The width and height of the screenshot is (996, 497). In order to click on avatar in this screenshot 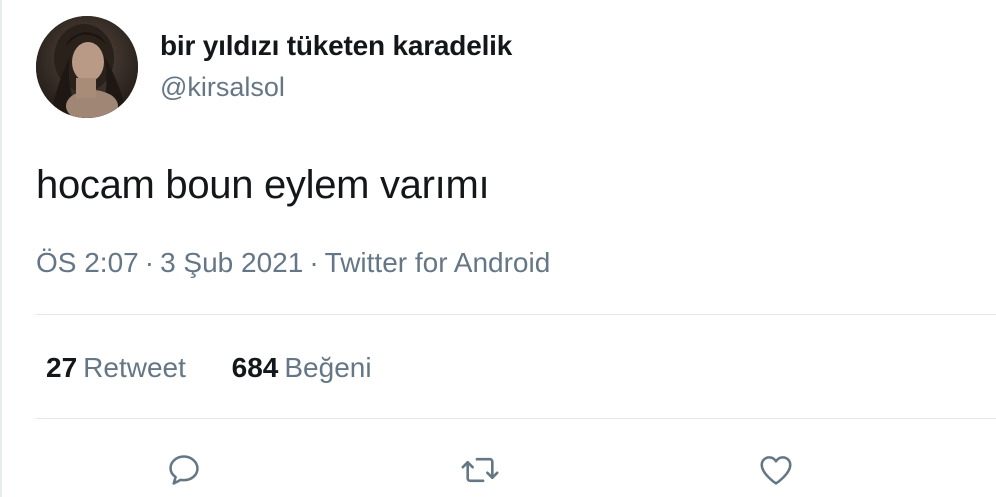, I will do `click(87, 67)`.